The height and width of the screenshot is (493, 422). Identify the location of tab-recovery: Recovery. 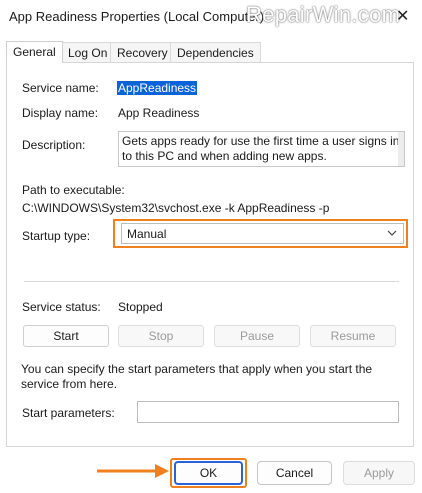
(142, 52).